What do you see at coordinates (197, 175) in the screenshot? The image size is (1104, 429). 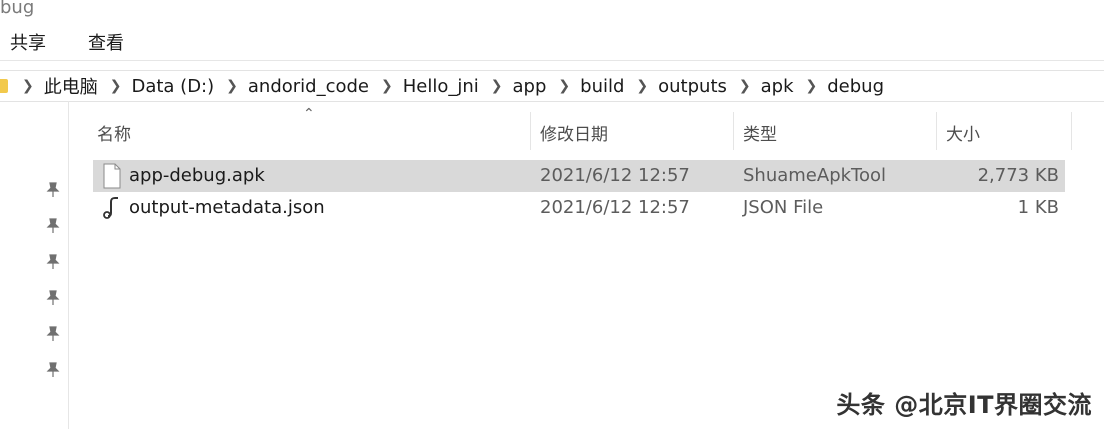 I see `file-name: app-debug.apk` at bounding box center [197, 175].